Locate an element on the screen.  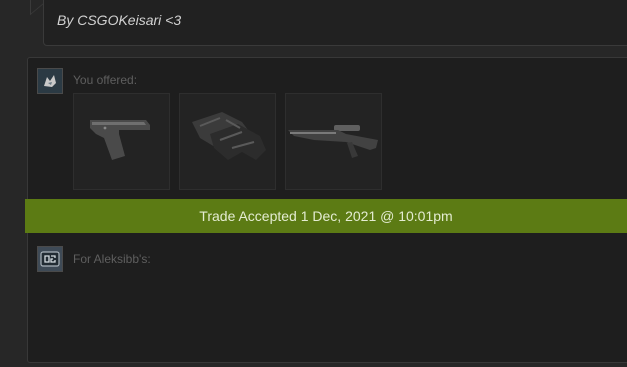
partner-avatar is located at coordinates (50, 259).